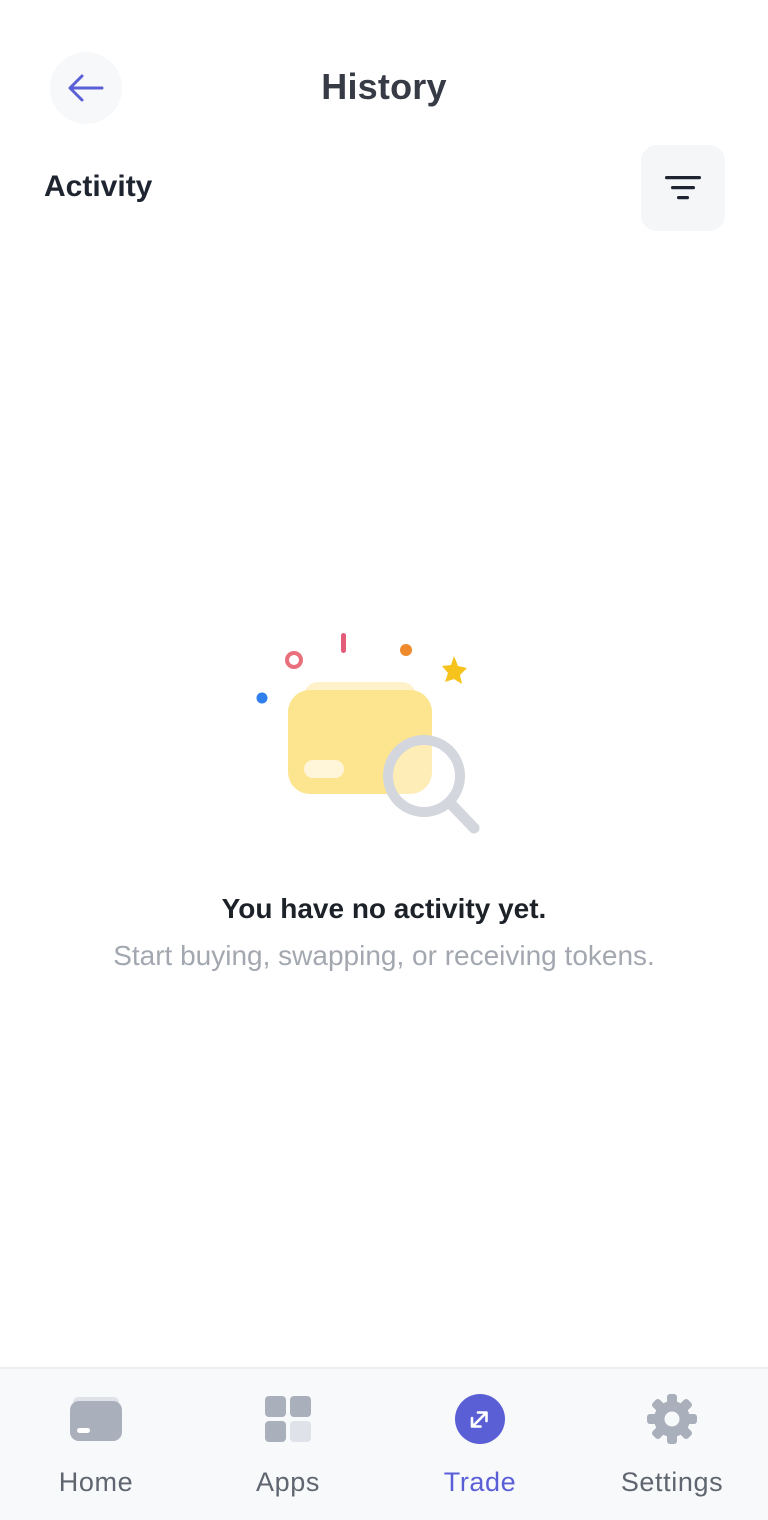 The width and height of the screenshot is (768, 1520). Describe the element at coordinates (462, 815) in the screenshot. I see `magnifier-handle` at that location.